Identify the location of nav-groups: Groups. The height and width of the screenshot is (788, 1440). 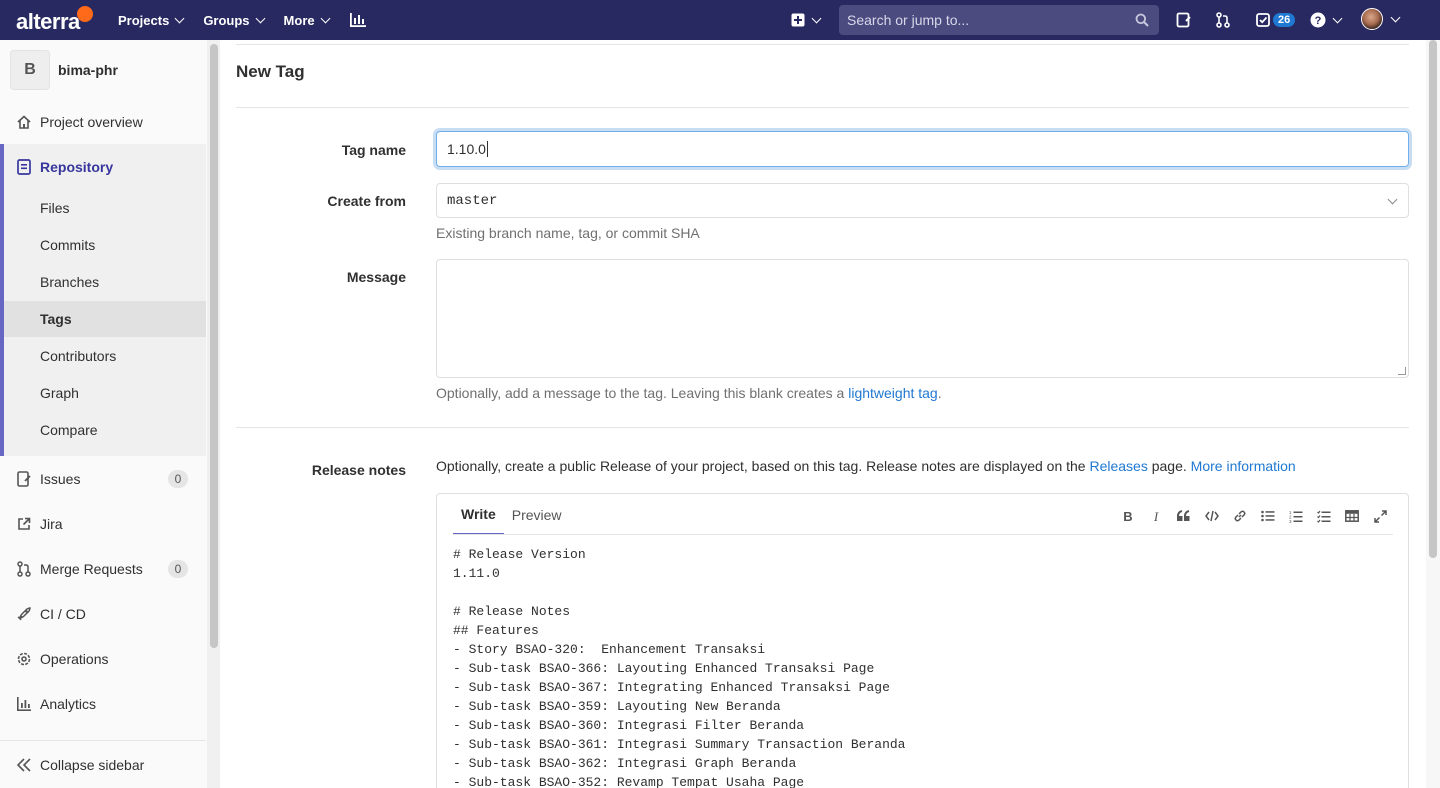
(234, 20).